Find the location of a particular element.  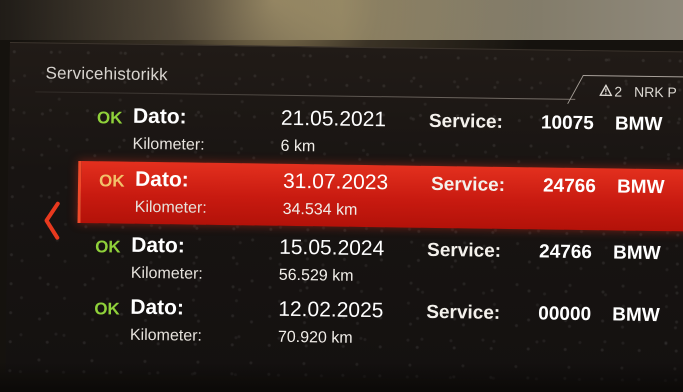

service-code: 00000 is located at coordinates (565, 314).